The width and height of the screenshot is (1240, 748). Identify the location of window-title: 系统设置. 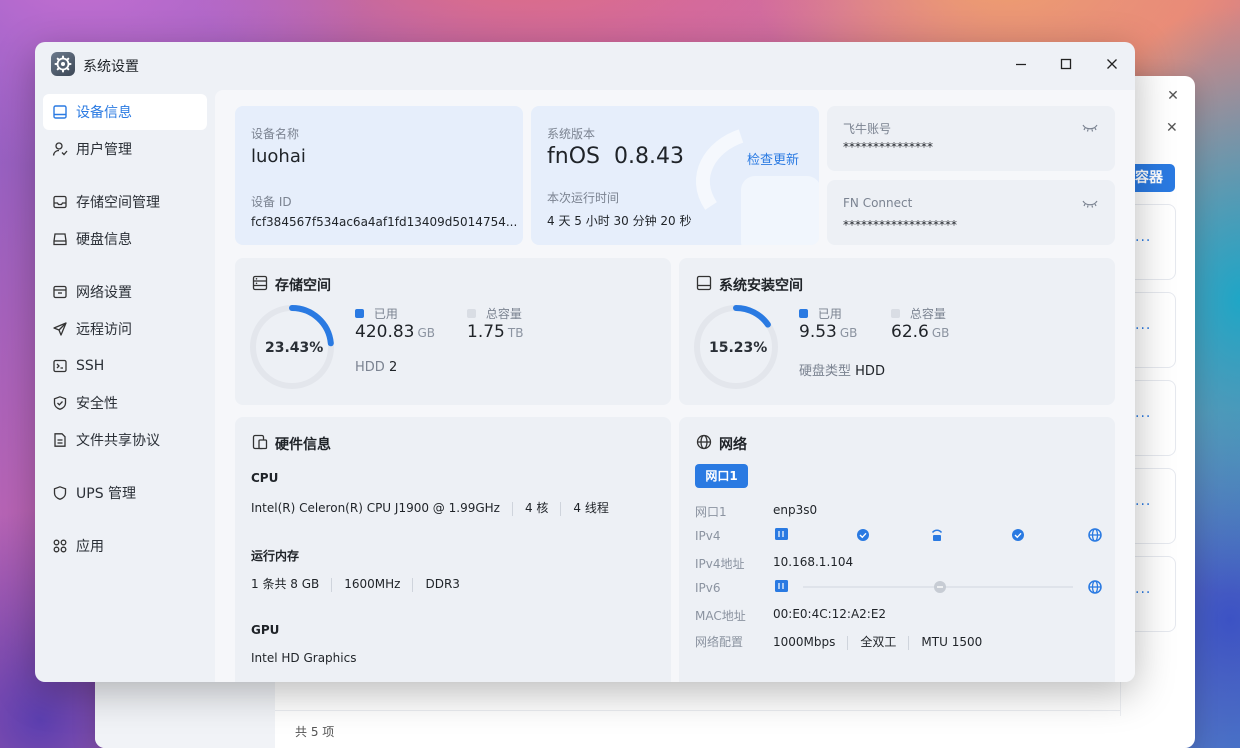
(111, 67).